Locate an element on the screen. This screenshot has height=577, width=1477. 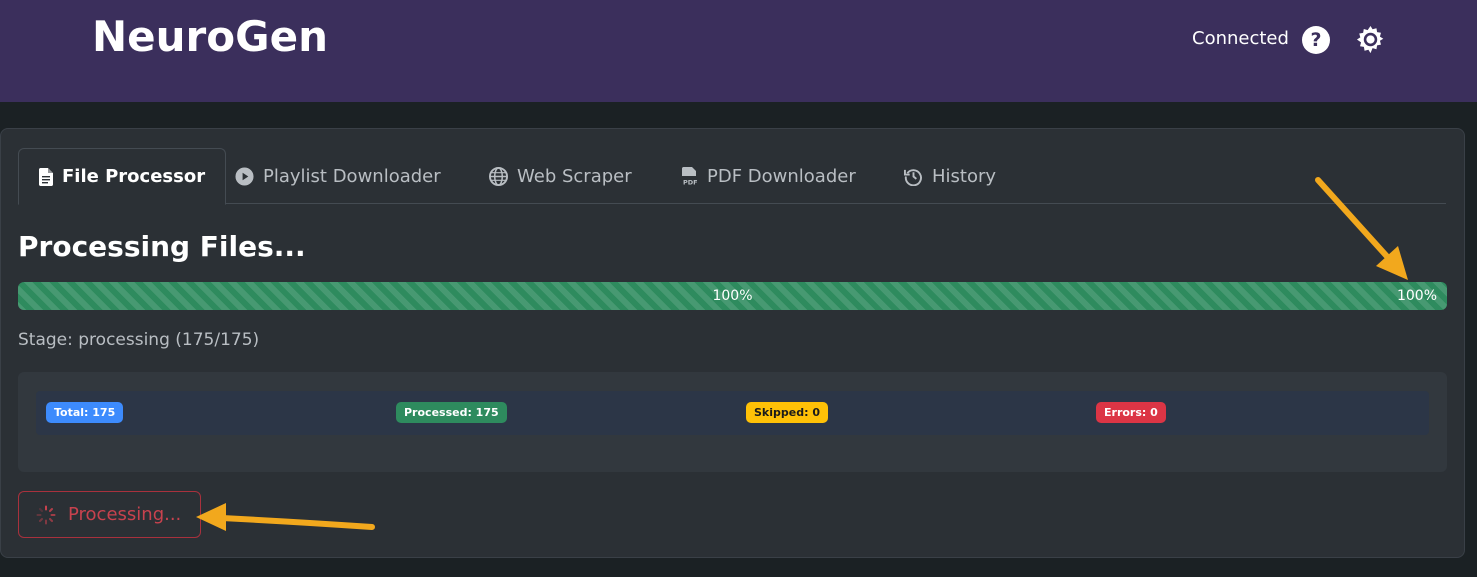
help-circle-icon: ? is located at coordinates (1316, 40).